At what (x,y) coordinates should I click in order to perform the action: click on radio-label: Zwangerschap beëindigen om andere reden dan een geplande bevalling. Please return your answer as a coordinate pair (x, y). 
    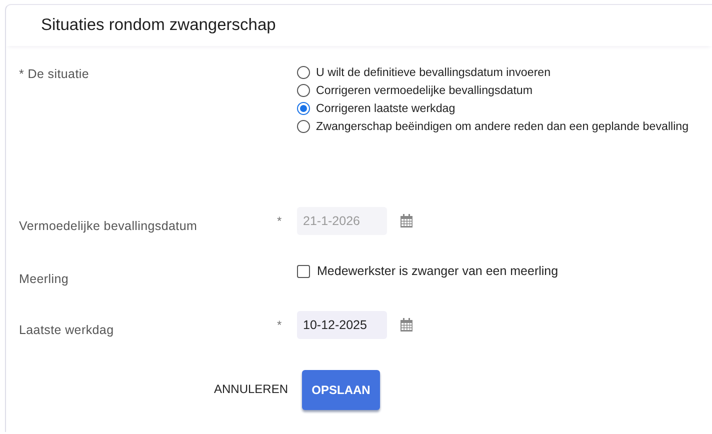
    Looking at the image, I should click on (502, 126).